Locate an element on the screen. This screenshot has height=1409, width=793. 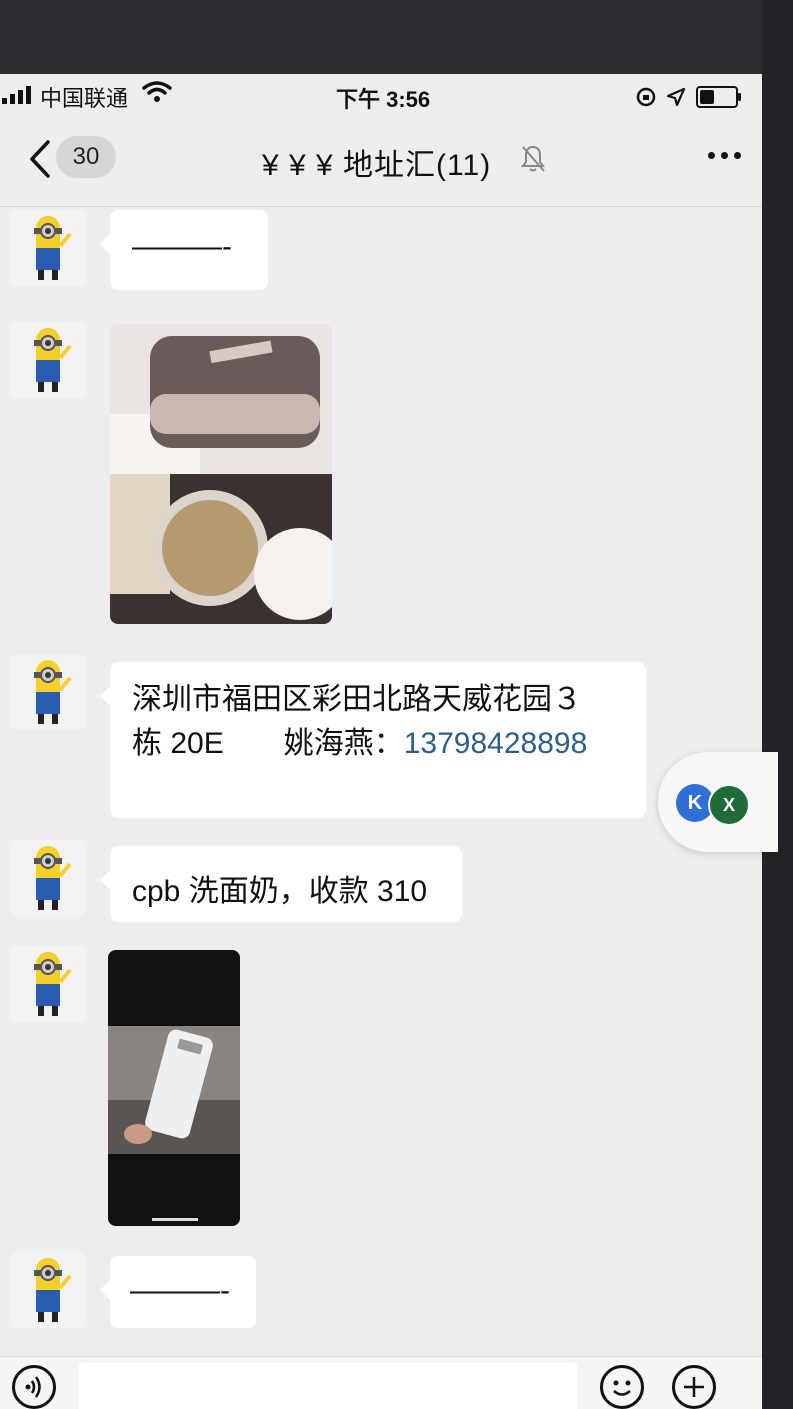
chat-title: ¥ ¥ ¥ 地址汇(11) is located at coordinates (377, 165).